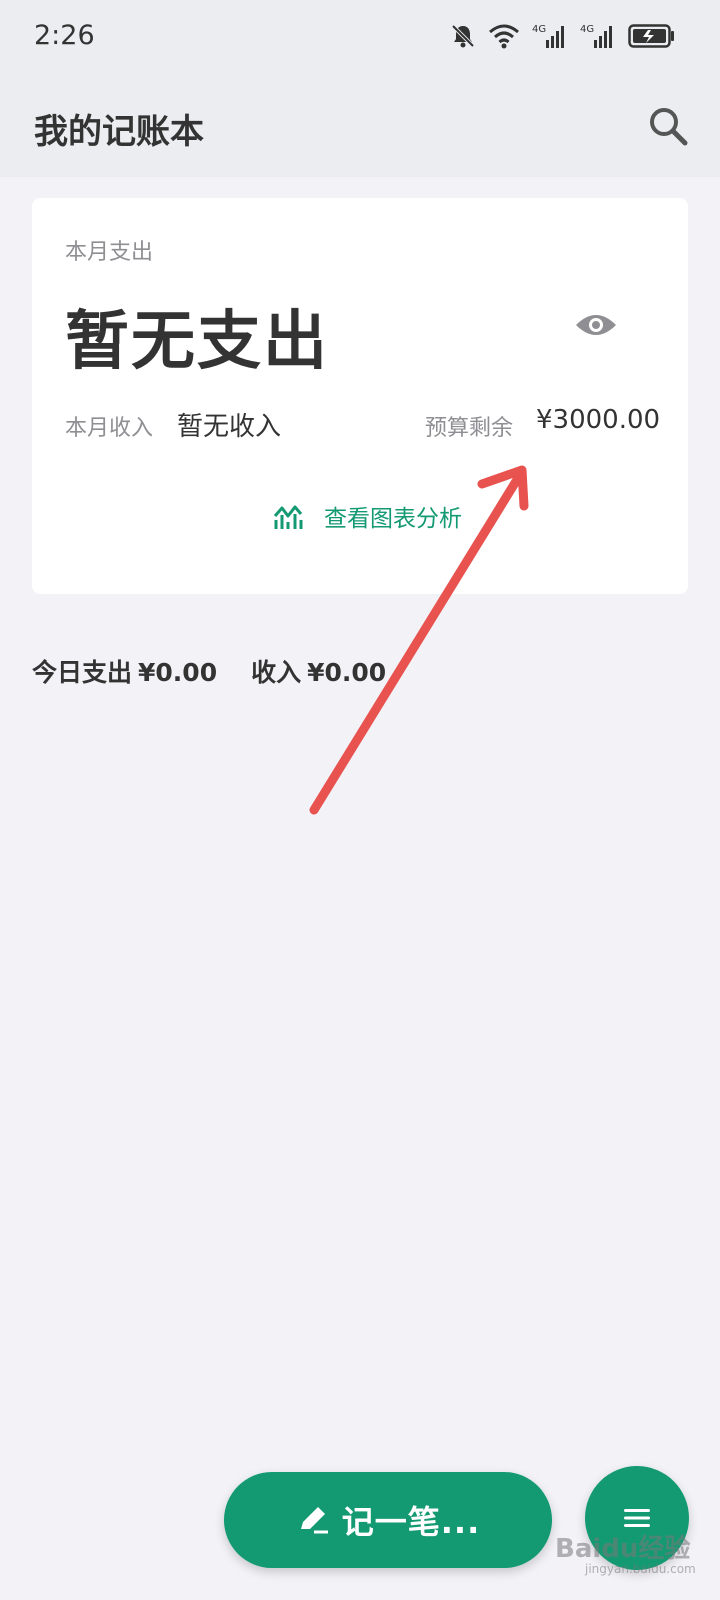 The image size is (720, 1600). What do you see at coordinates (598, 420) in the screenshot?
I see `budget-left-value: ¥3000.00` at bounding box center [598, 420].